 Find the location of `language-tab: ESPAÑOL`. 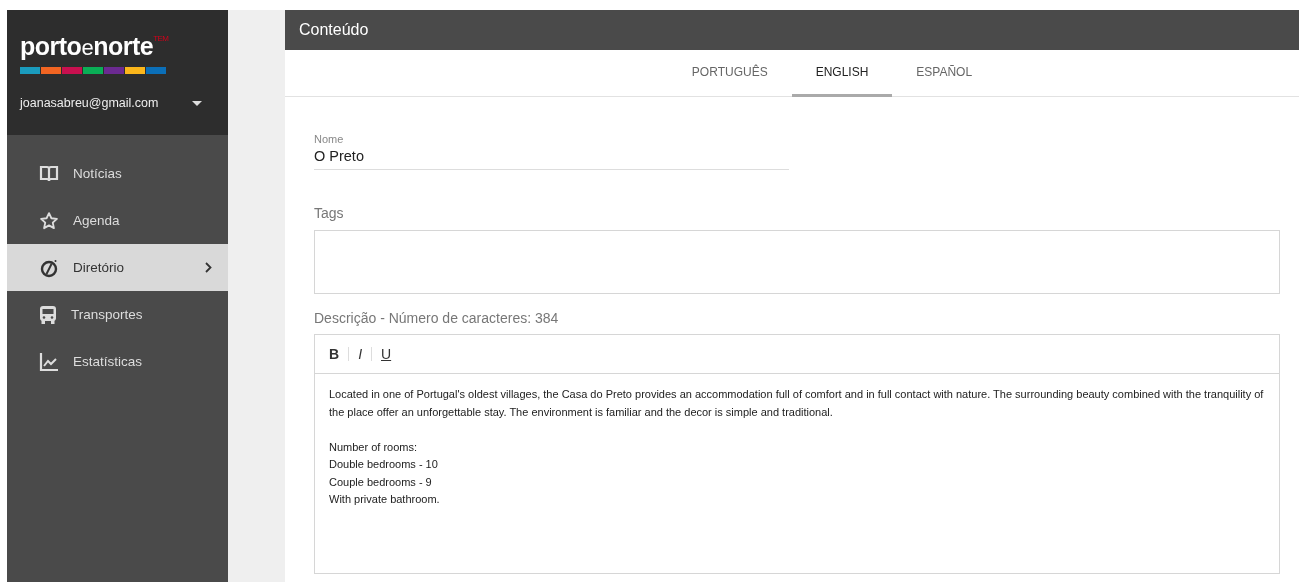

language-tab: ESPAÑOL is located at coordinates (944, 73).